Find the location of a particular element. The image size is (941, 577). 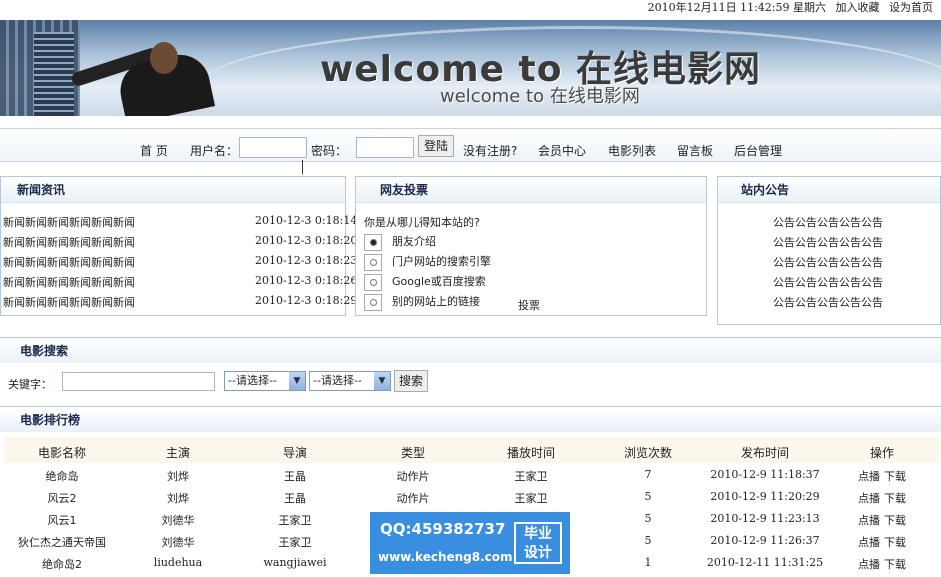

search-bar: 关键字： --请选择-- ▼ --请选择-- ▼ 搜索 is located at coordinates (470, 381).